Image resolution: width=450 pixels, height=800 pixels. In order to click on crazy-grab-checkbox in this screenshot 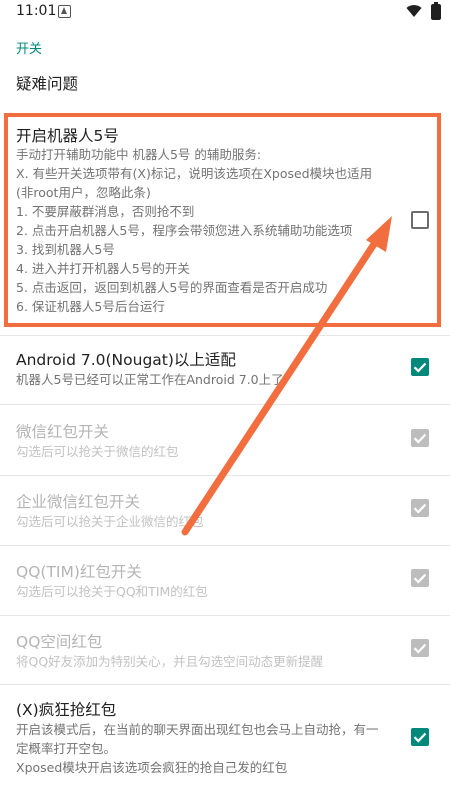, I will do `click(420, 737)`.